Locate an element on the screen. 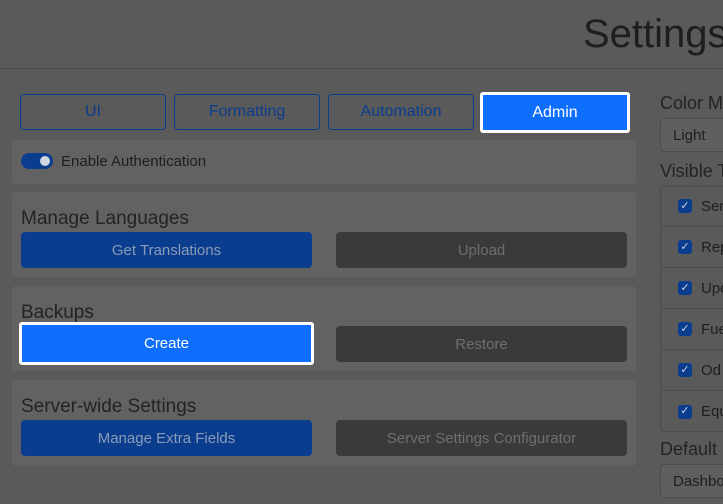 The image size is (723, 504). title-divider is located at coordinates (361, 68).